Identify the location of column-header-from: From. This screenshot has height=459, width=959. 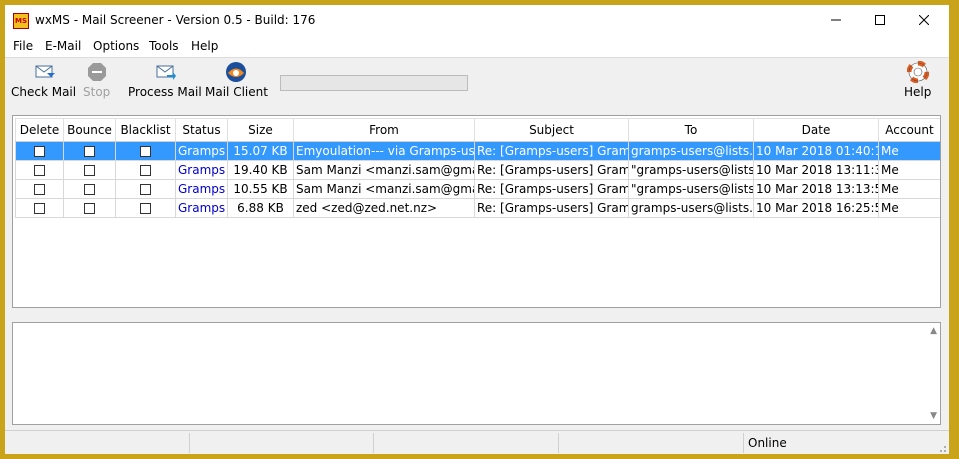
(384, 130).